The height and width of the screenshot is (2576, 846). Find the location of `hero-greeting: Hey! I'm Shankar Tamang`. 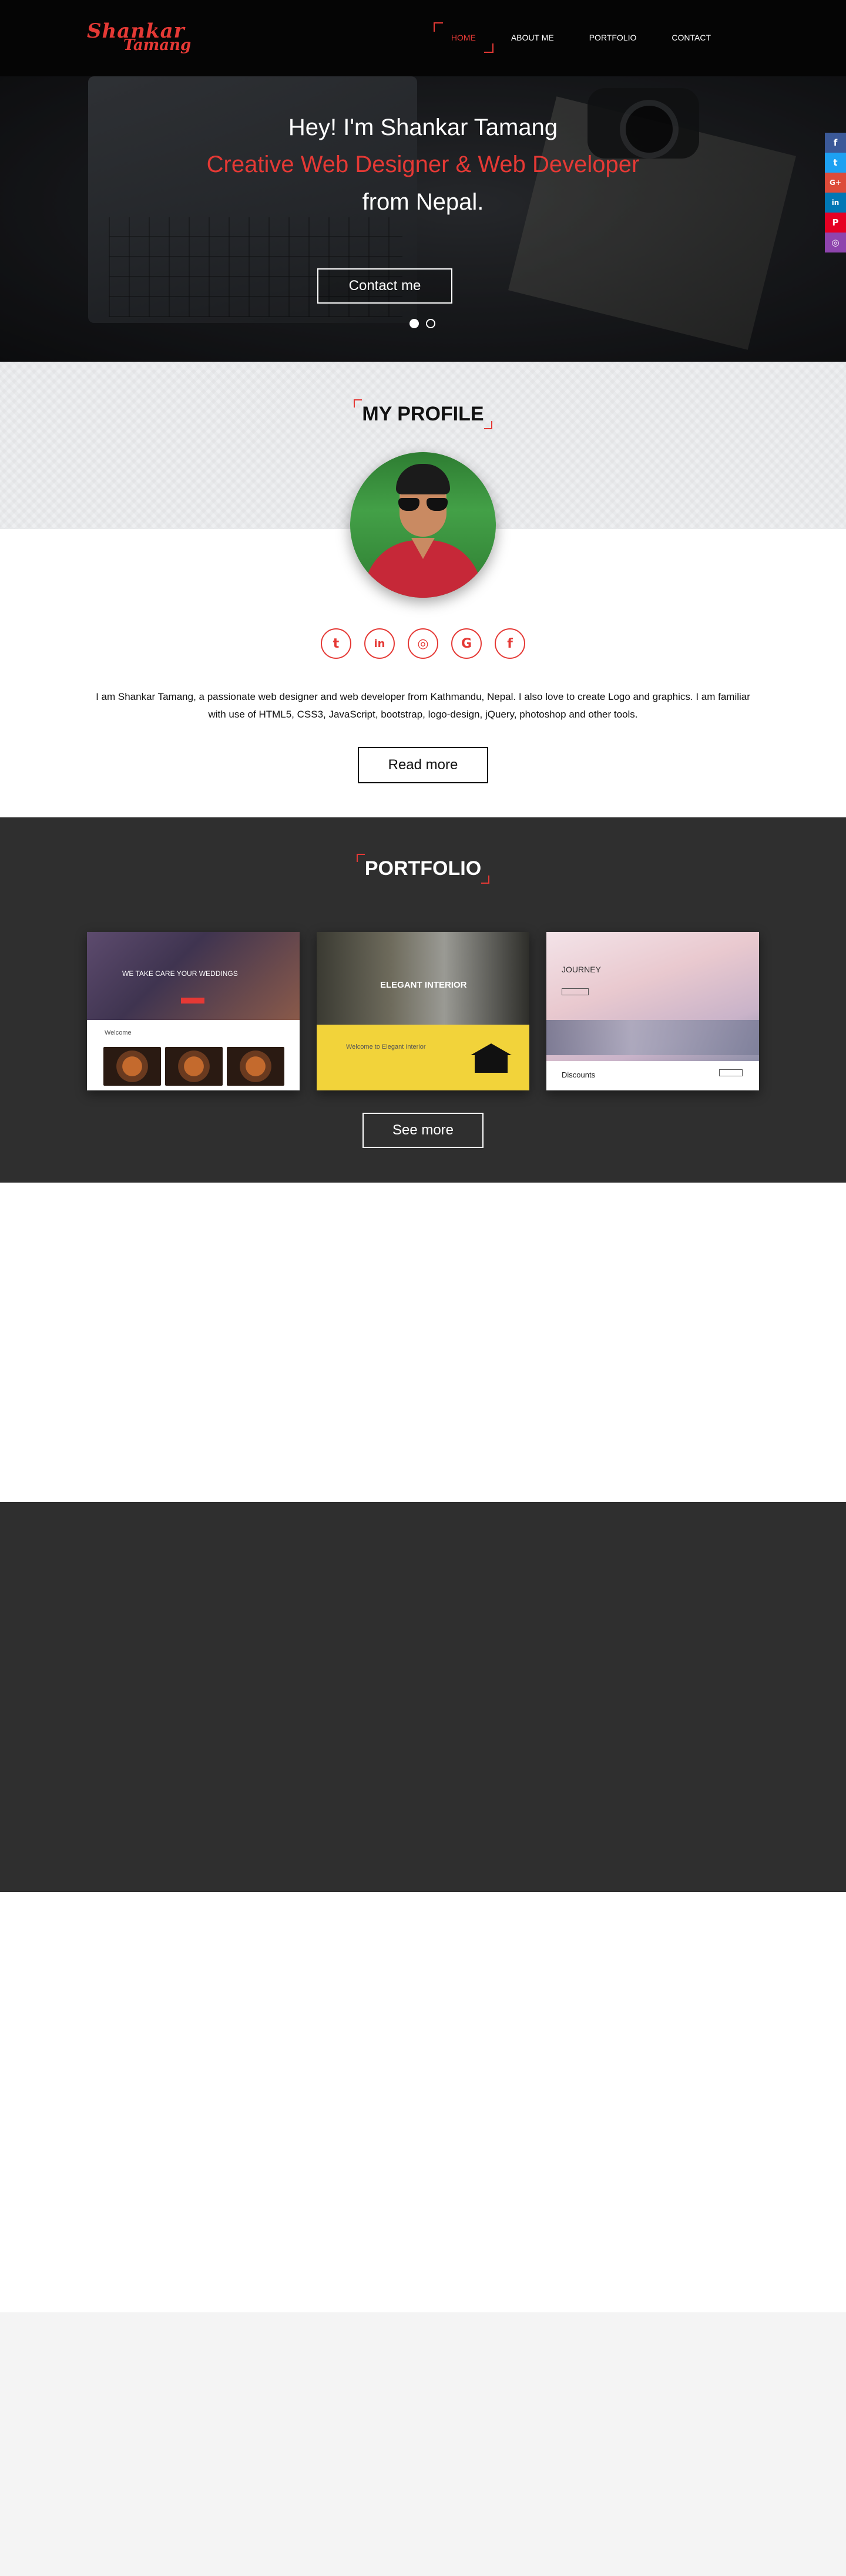

hero-greeting: Hey! I'm Shankar Tamang is located at coordinates (423, 127).